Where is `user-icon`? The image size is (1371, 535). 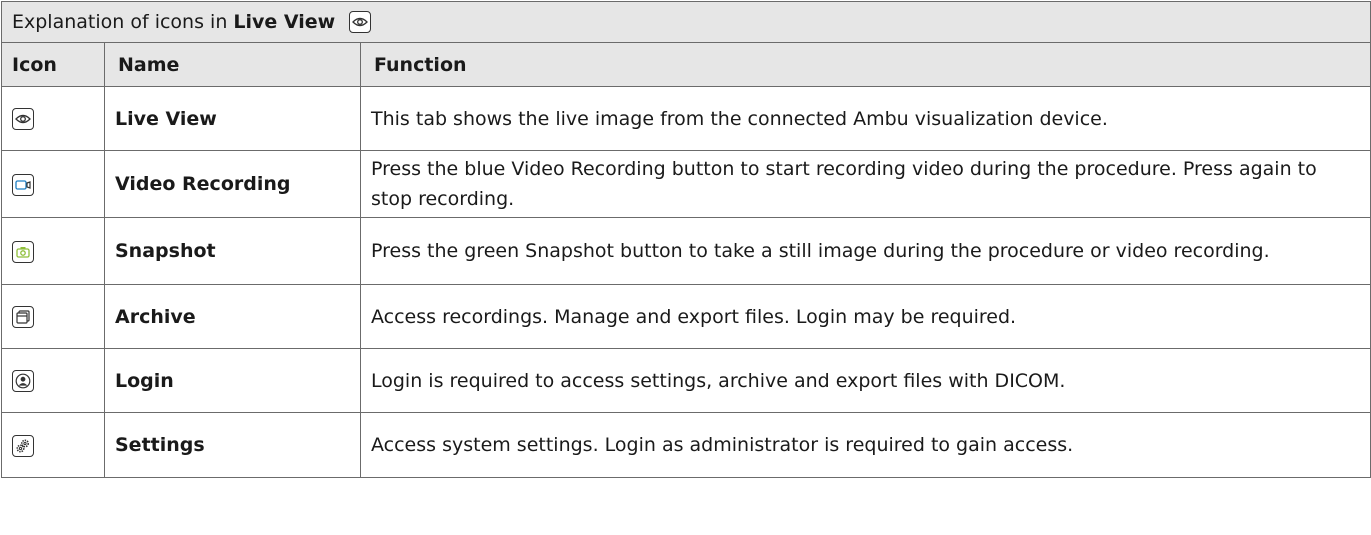 user-icon is located at coordinates (23, 381).